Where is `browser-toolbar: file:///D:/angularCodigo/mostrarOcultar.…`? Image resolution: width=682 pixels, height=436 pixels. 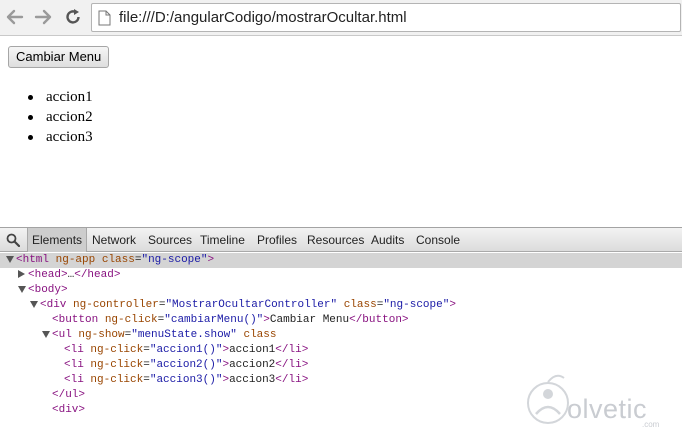 browser-toolbar: file:///D:/angularCodigo/mostrarOcultar.… is located at coordinates (341, 18).